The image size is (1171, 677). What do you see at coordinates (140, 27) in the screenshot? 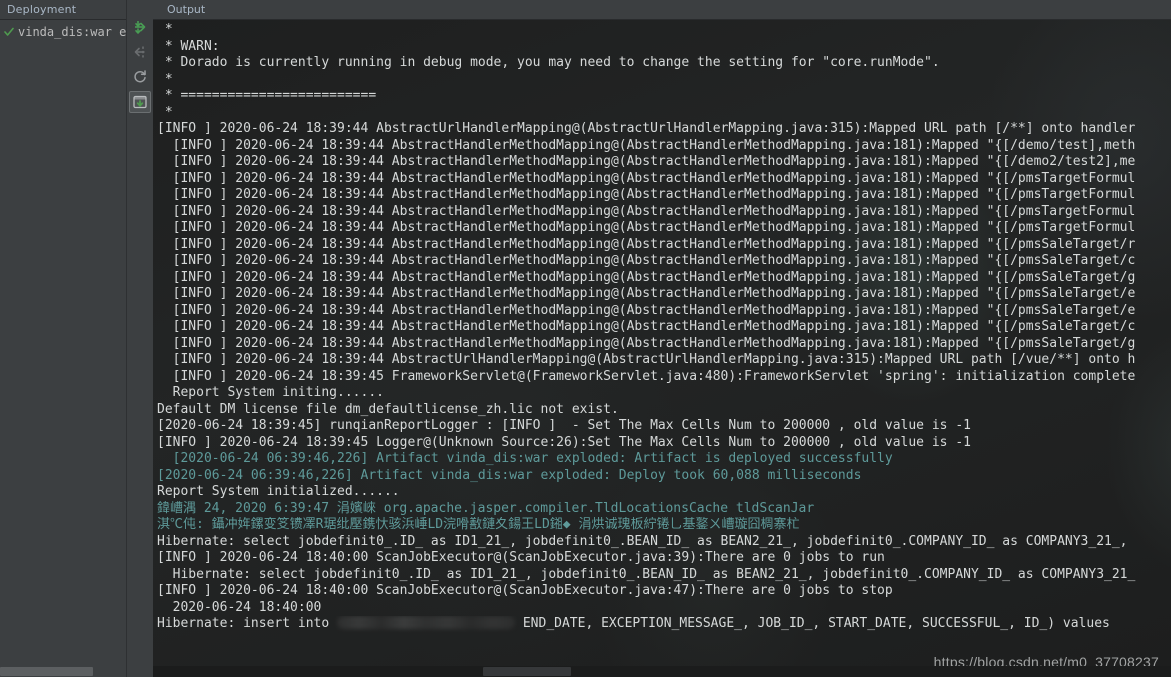
I see `deploy-button` at bounding box center [140, 27].